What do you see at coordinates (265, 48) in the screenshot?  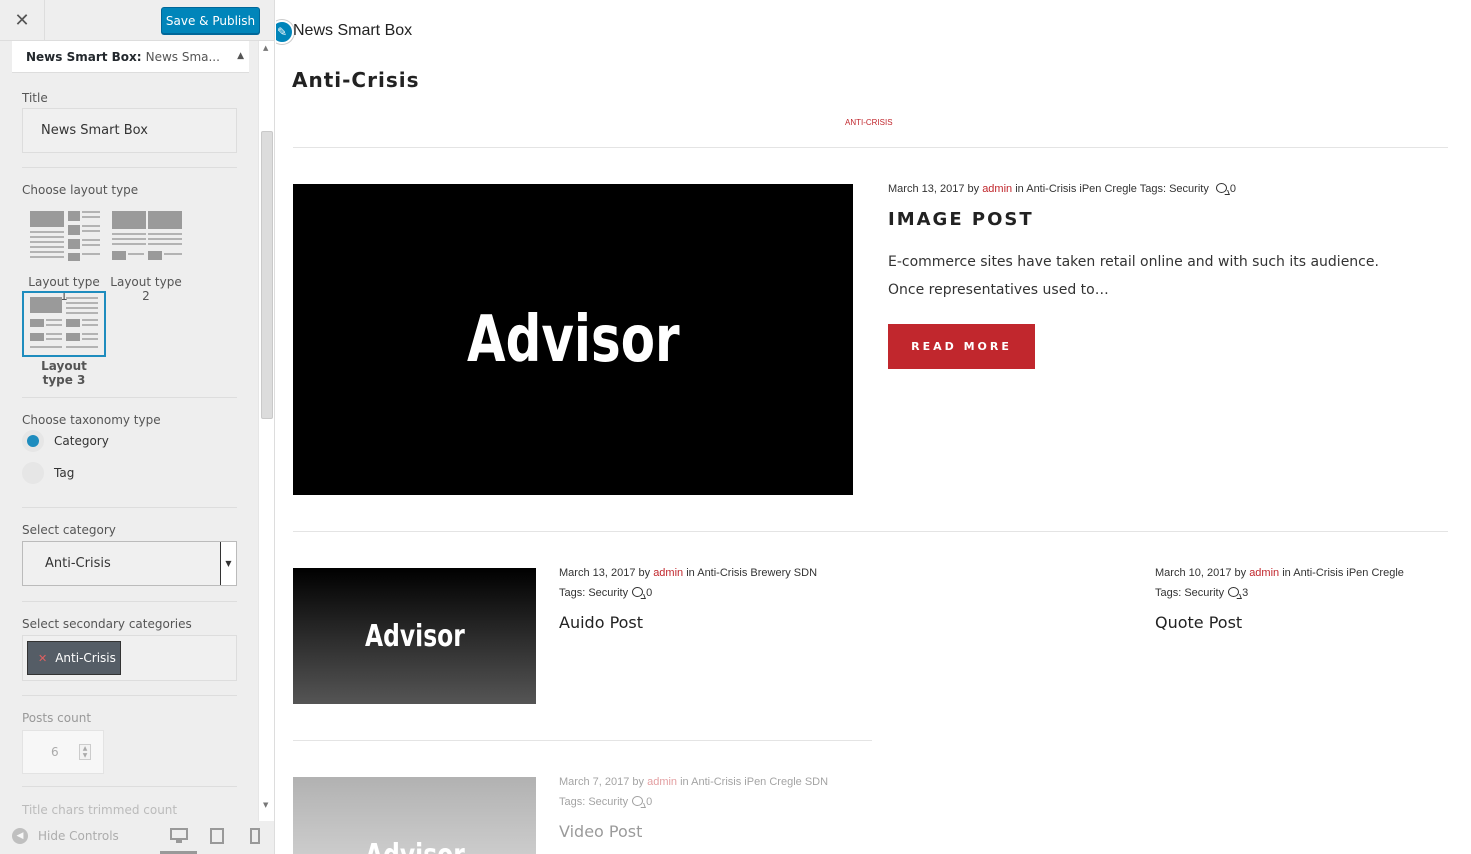 I see `scroll-up-icon: ▲` at bounding box center [265, 48].